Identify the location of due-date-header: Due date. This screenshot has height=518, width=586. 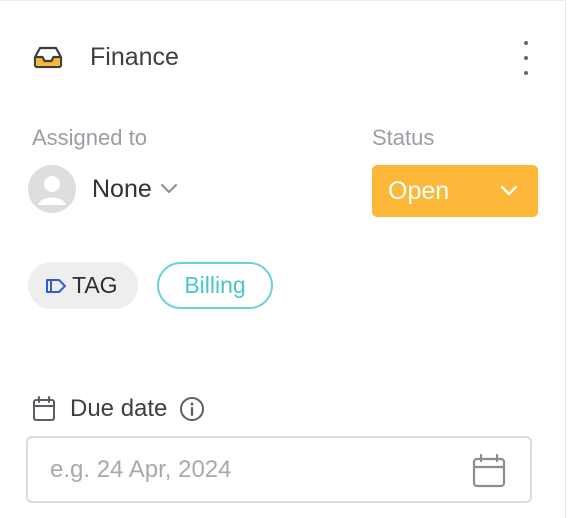
(118, 409).